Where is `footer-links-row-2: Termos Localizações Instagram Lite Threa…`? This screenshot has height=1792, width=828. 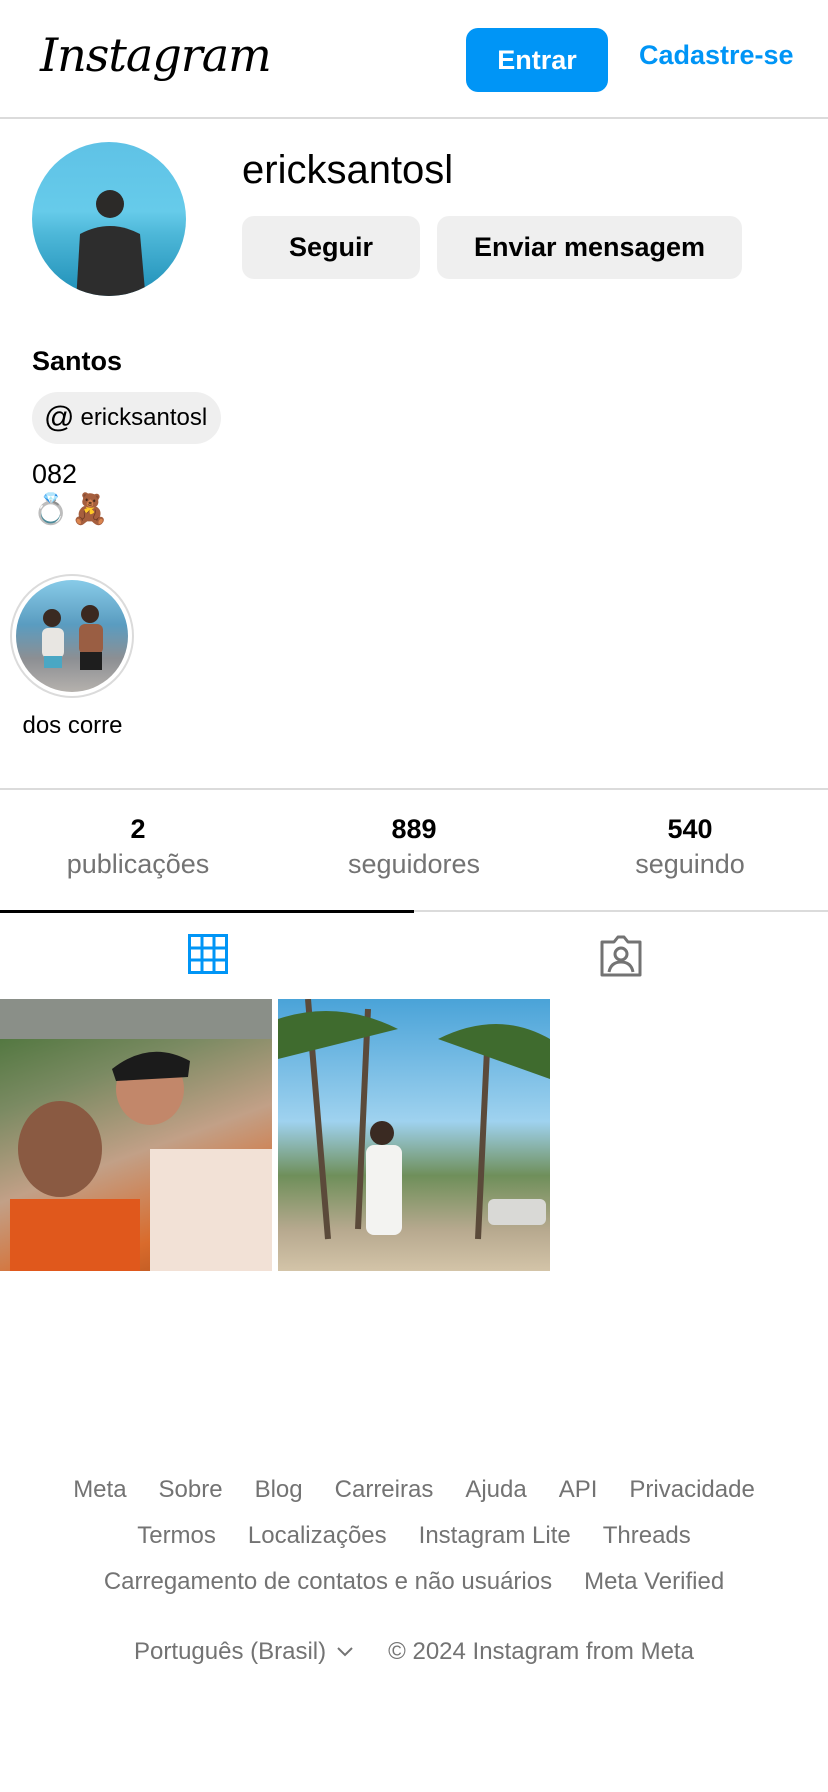
footer-links-row-2: Termos Localizações Instagram Lite Threa… is located at coordinates (414, 1536).